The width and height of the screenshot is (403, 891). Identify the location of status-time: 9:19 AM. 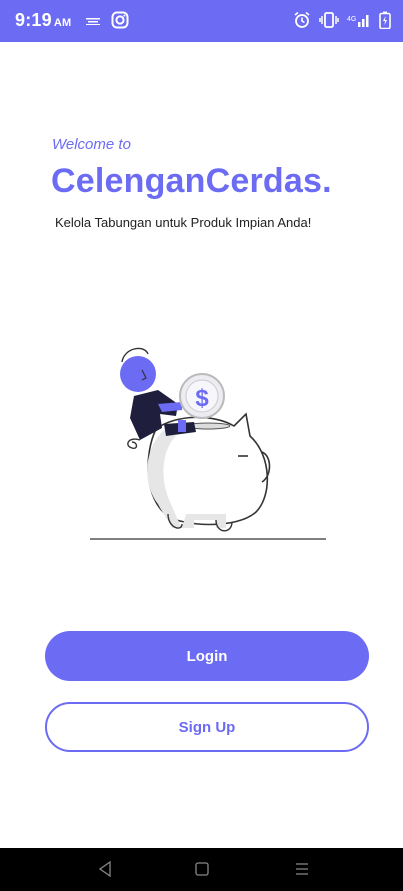
(43, 20).